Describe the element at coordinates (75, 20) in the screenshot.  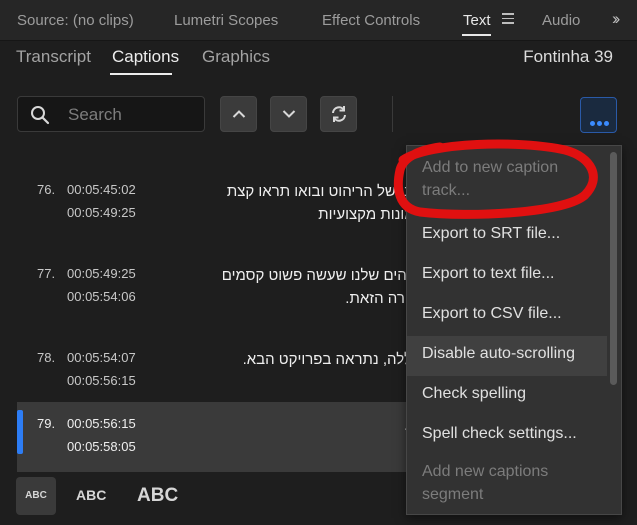
I see `tab-source: Source: (no clips)` at that location.